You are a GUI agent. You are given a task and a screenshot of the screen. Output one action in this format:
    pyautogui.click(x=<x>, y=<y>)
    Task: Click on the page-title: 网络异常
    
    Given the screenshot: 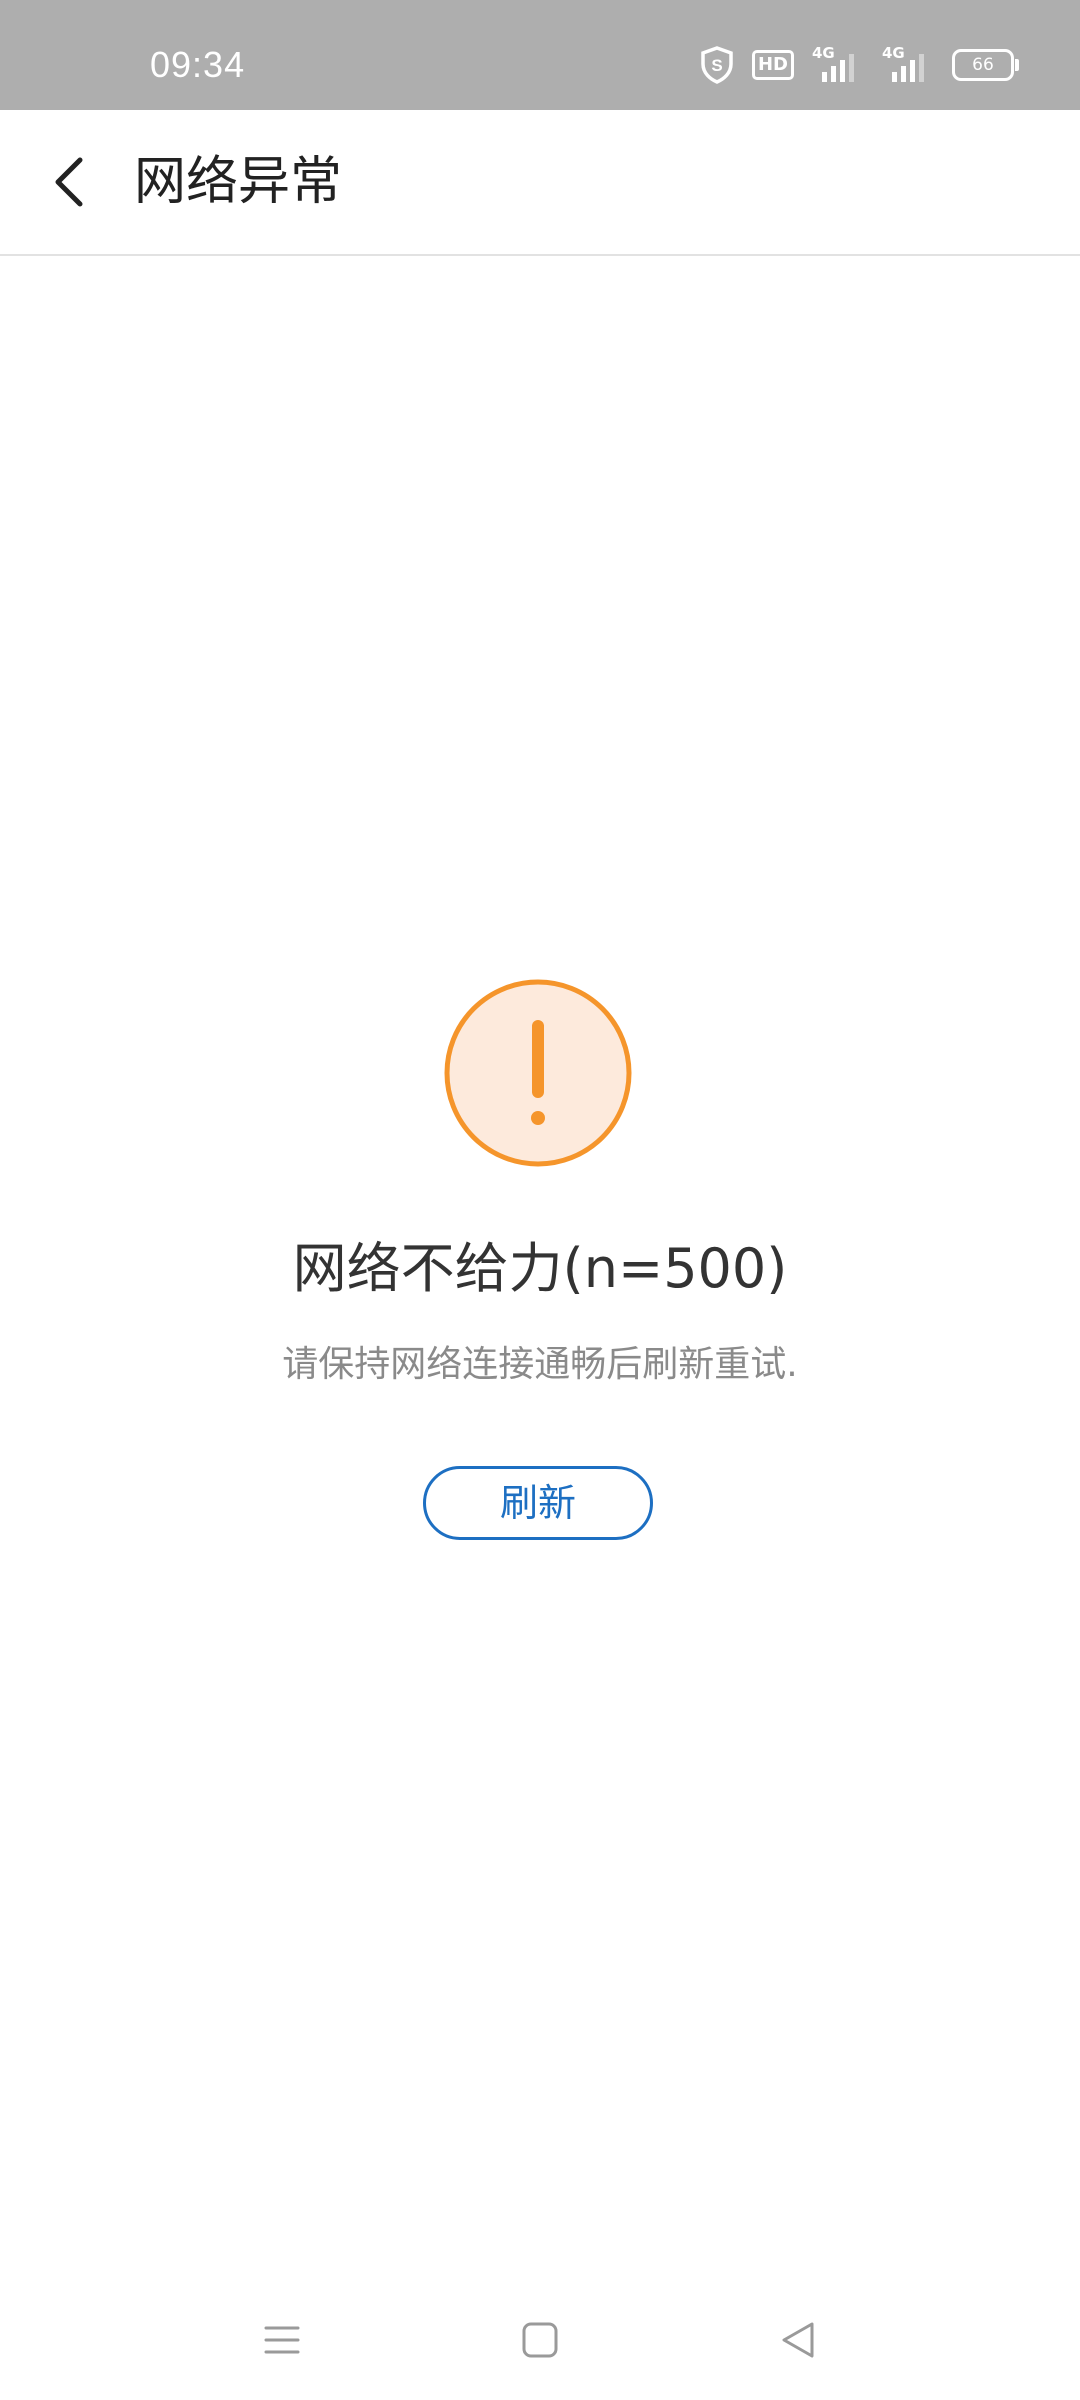 What is the action you would take?
    pyautogui.click(x=238, y=182)
    